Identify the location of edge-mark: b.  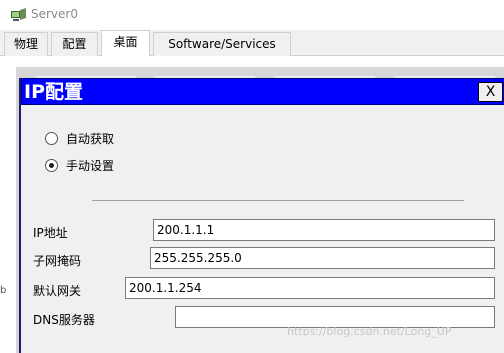
(3, 290).